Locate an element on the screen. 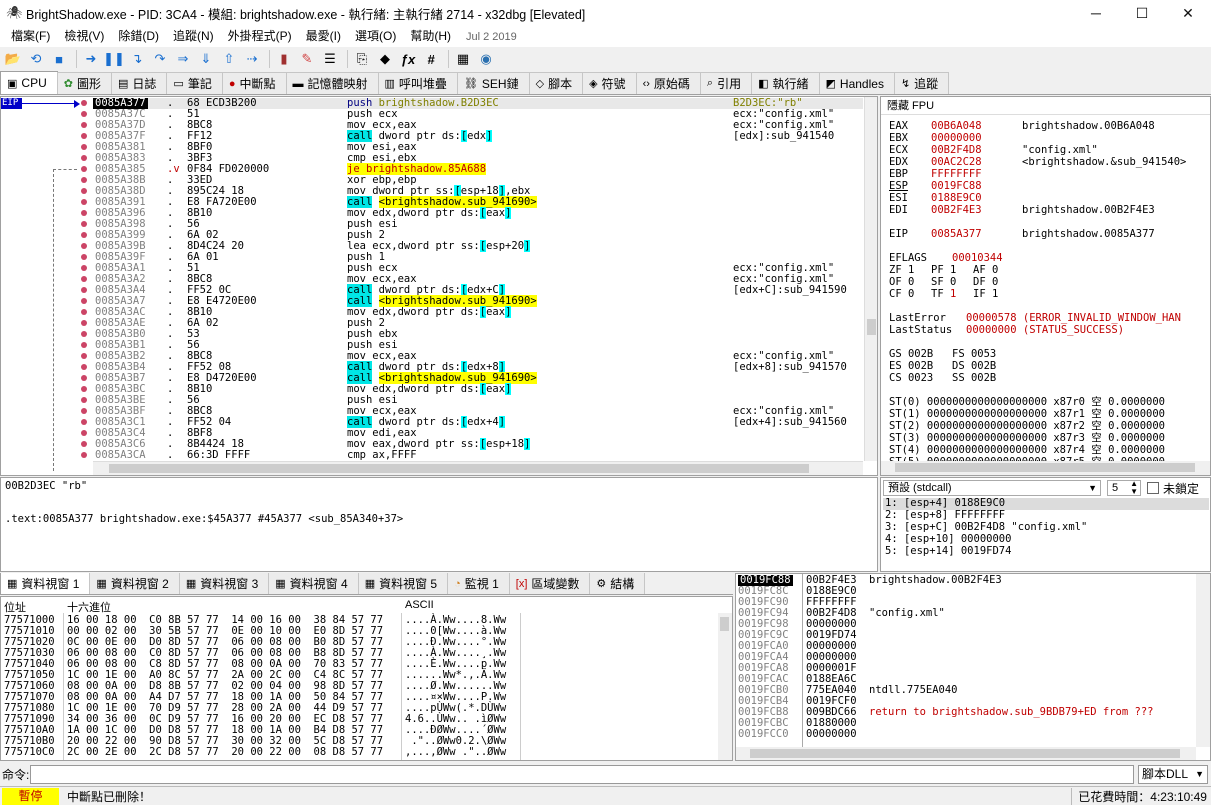  restart-icon: ⟲ is located at coordinates (36, 59).